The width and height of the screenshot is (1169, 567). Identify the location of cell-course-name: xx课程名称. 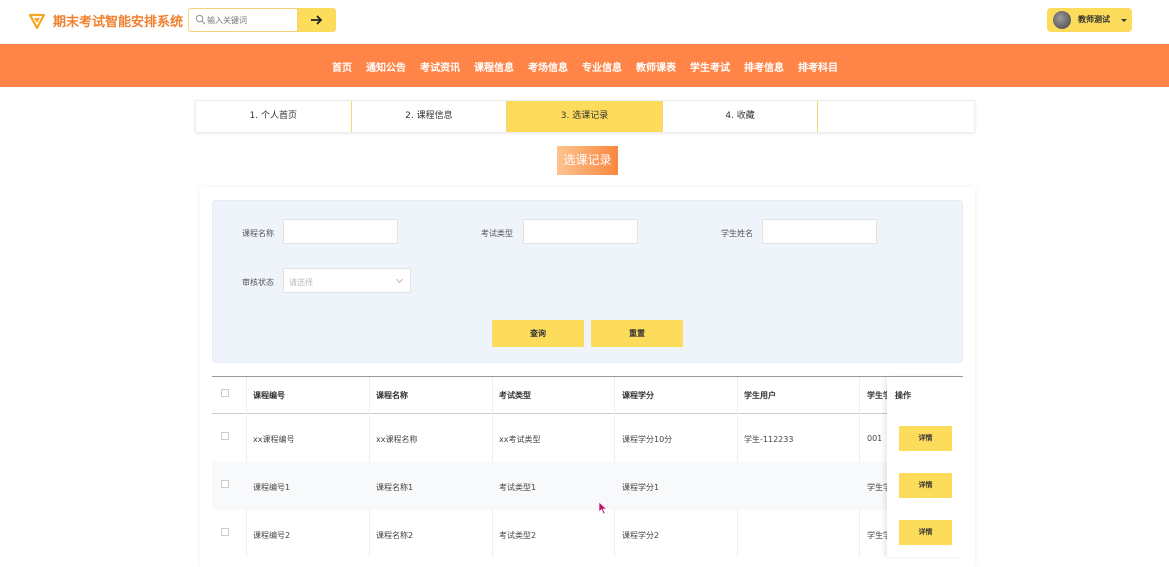
(397, 439).